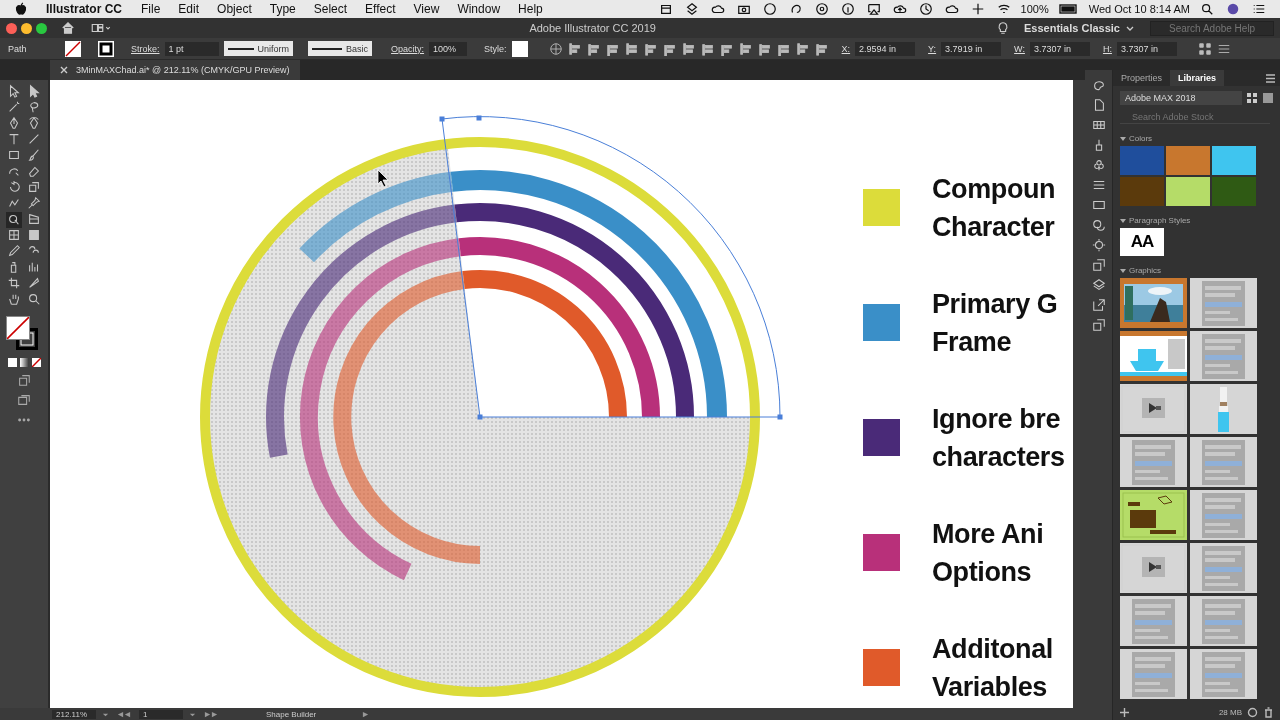 Image resolution: width=1280 pixels, height=720 pixels. I want to click on list-icon, so click(1259, 9).